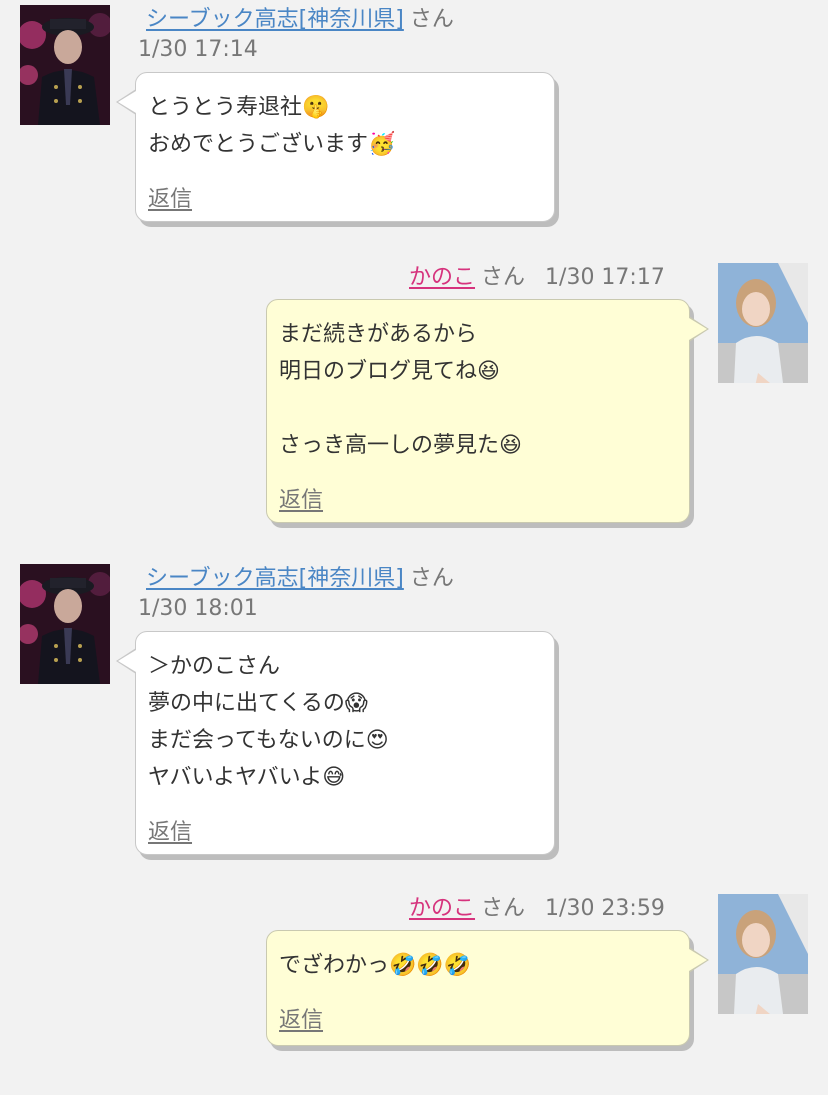 This screenshot has height=1095, width=828. I want to click on message-line: まだ会ってもないのに😍, so click(268, 740).